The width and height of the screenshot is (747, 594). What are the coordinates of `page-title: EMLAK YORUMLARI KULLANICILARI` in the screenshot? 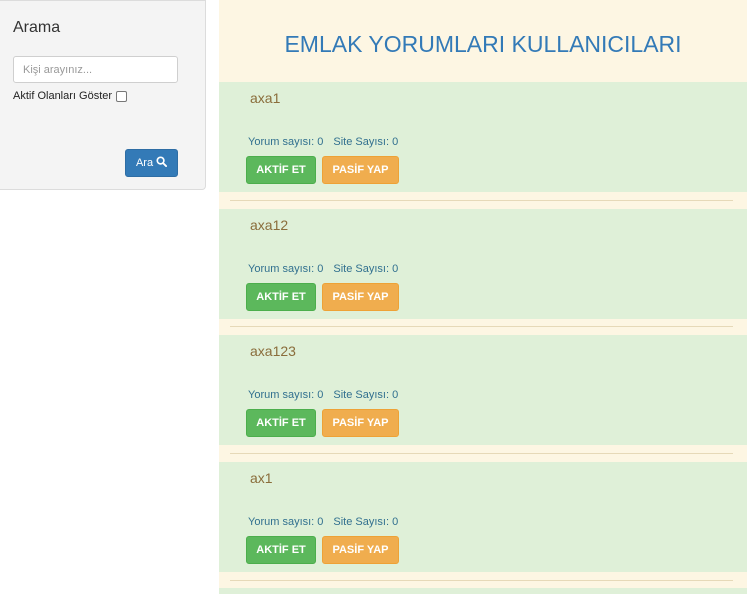 It's located at (483, 44).